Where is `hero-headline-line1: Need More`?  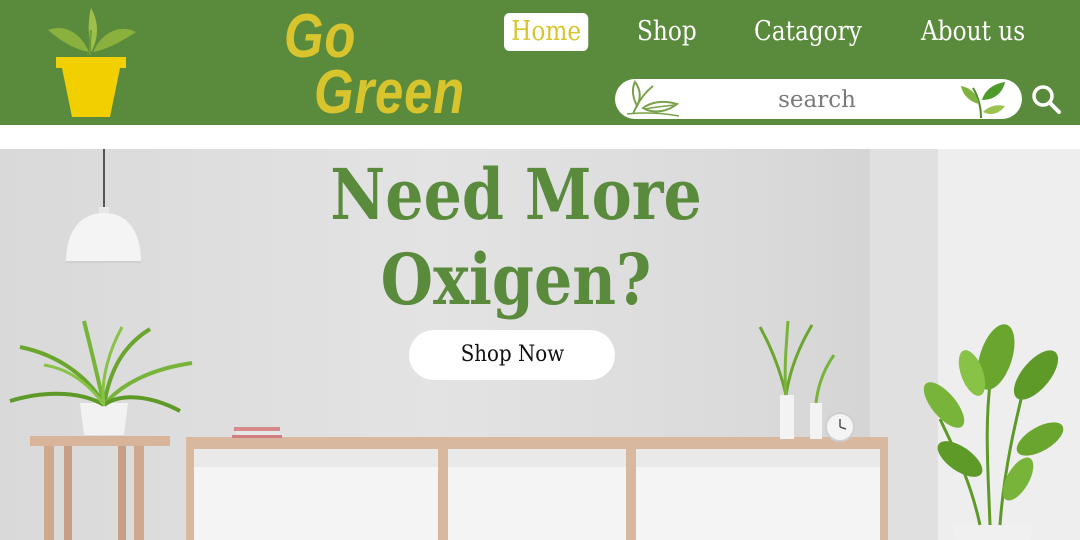 hero-headline-line1: Need More is located at coordinates (516, 194).